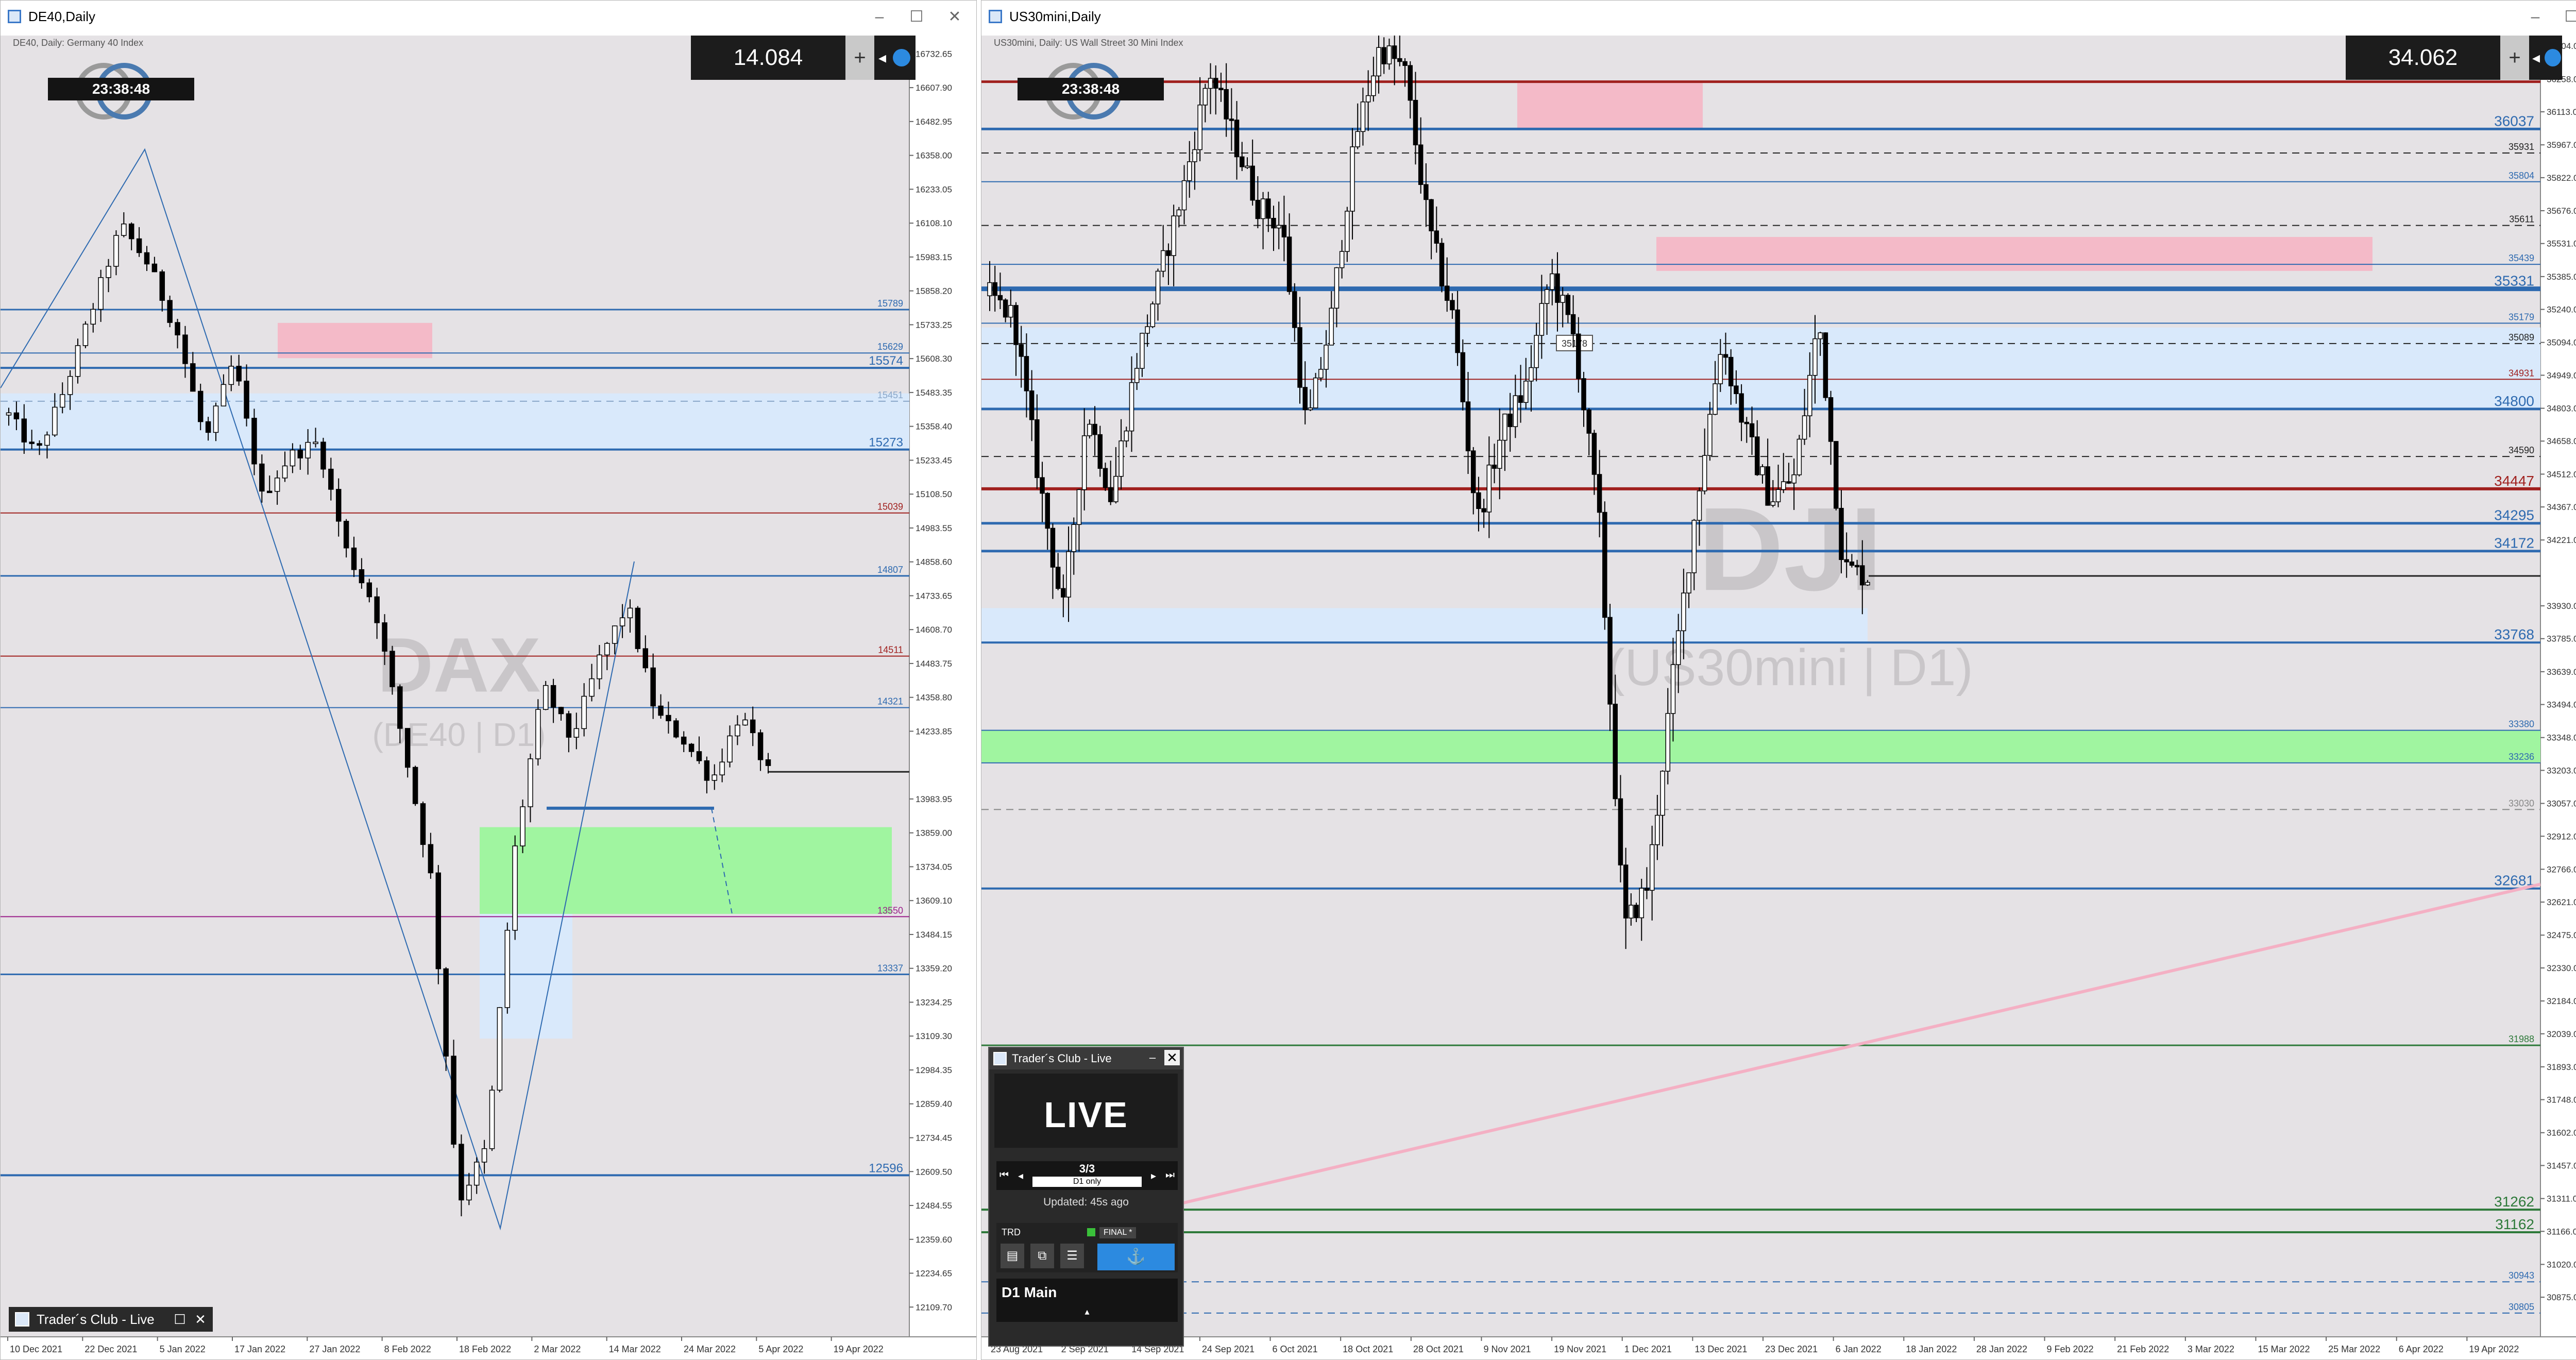 Image resolution: width=2576 pixels, height=1360 pixels. Describe the element at coordinates (1136, 1257) in the screenshot. I see `trade-icon: ⚓` at that location.